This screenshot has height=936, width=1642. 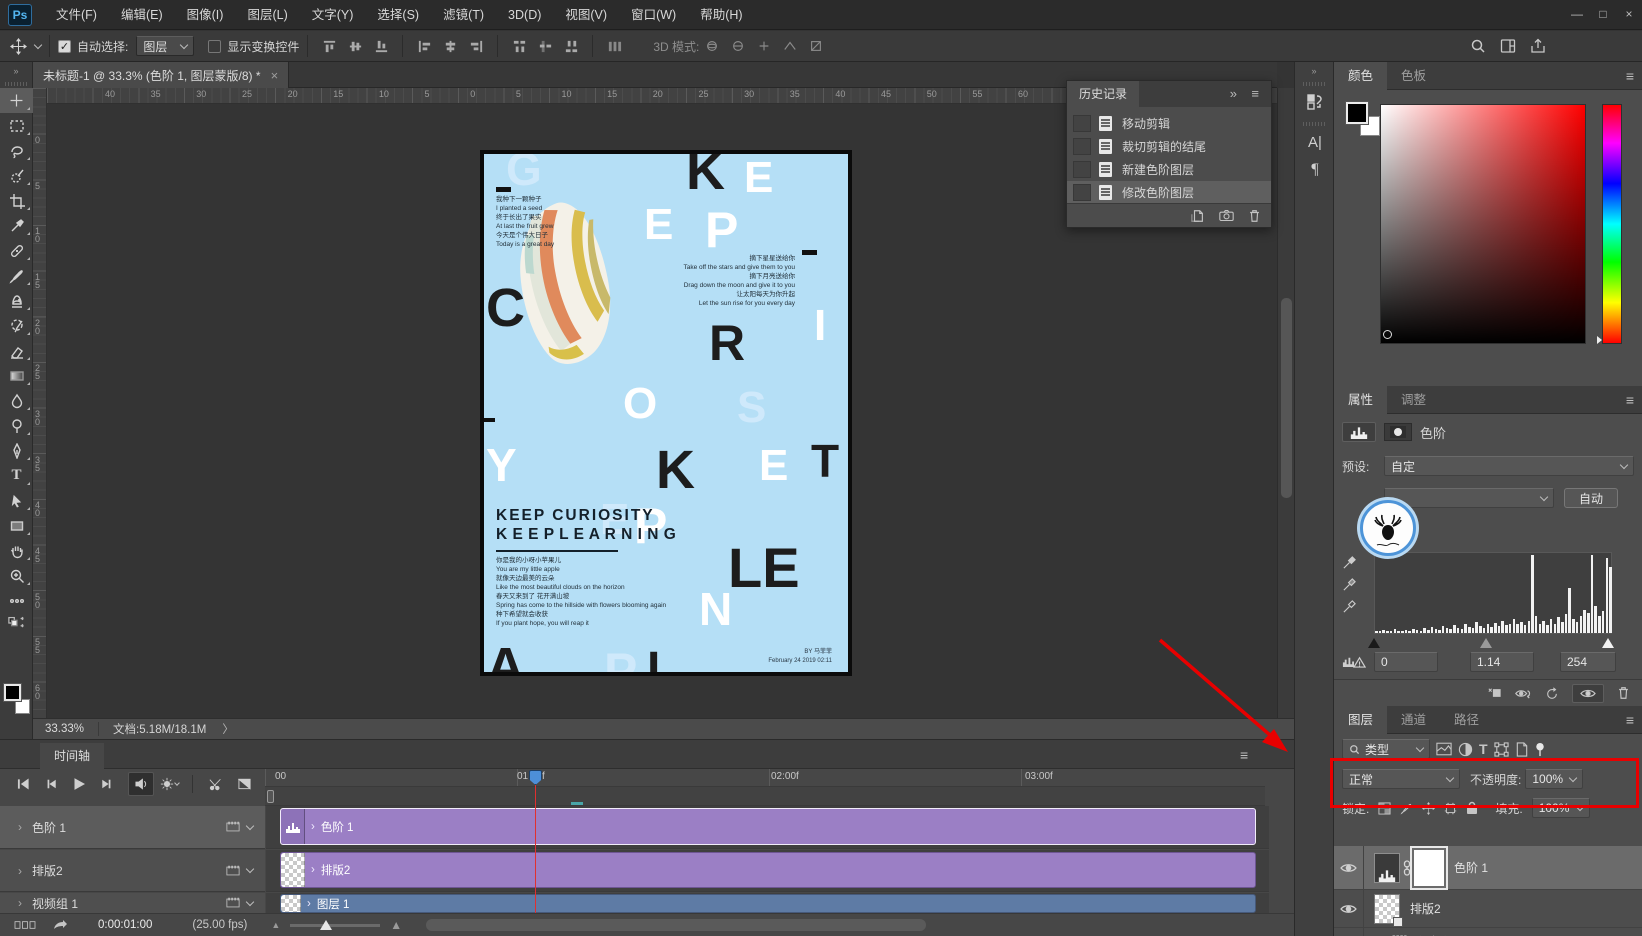 What do you see at coordinates (1315, 142) in the screenshot?
I see `character-panel-icon: A|` at bounding box center [1315, 142].